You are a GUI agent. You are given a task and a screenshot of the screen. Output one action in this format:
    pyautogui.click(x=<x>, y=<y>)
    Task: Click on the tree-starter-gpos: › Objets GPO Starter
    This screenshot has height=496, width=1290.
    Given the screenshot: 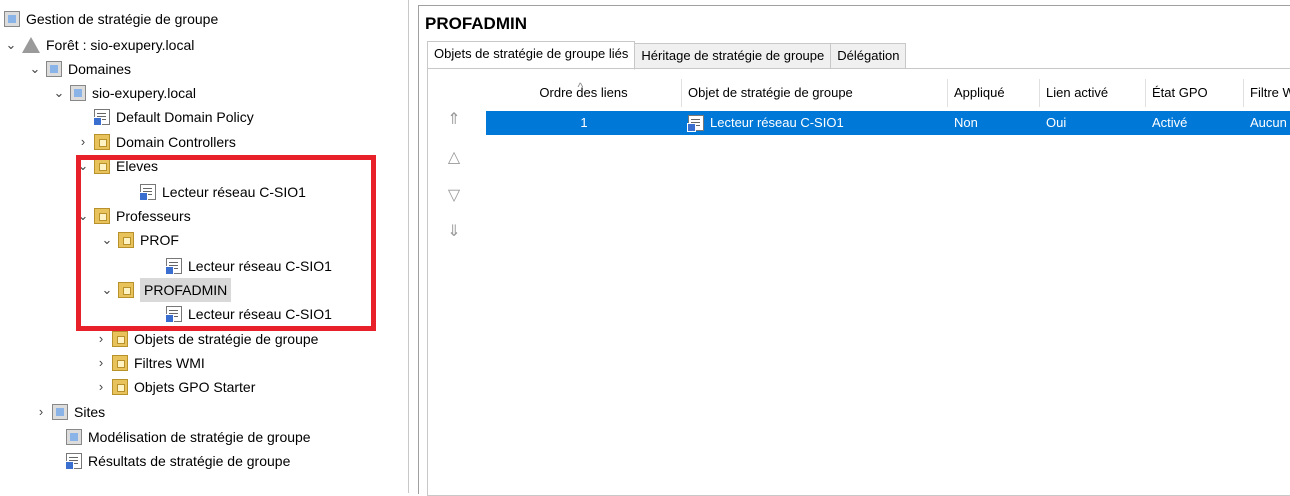 What is the action you would take?
    pyautogui.click(x=174, y=387)
    